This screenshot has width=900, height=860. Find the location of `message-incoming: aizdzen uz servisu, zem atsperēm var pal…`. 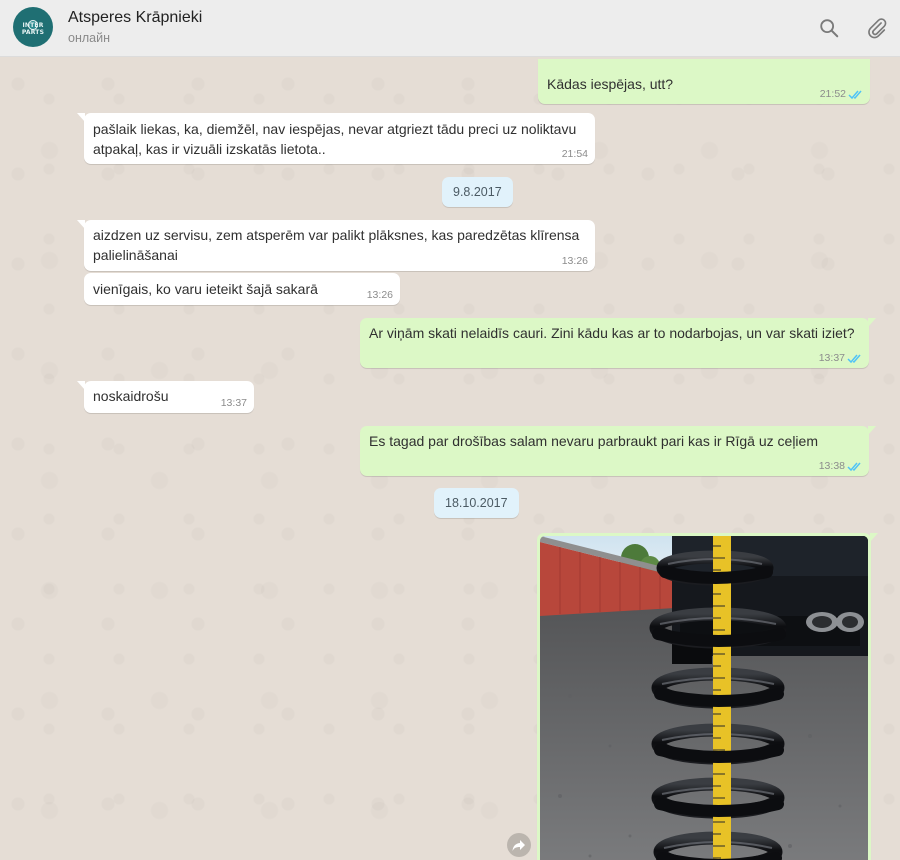

message-incoming: aizdzen uz servisu, zem atsperēm var pal… is located at coordinates (336, 245).